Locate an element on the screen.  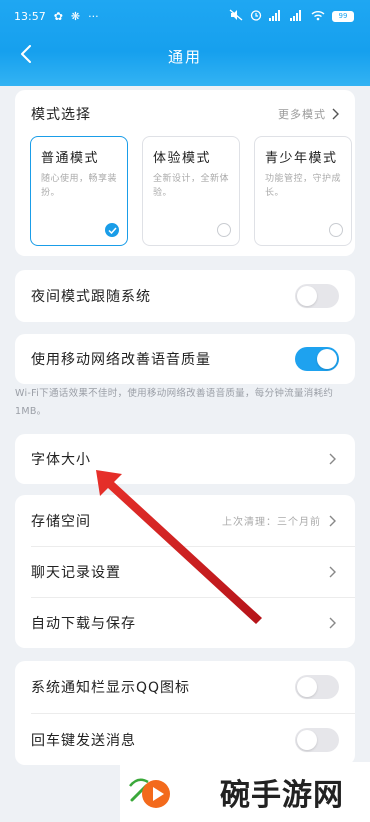
page-title: 通用 is located at coordinates (184, 56).